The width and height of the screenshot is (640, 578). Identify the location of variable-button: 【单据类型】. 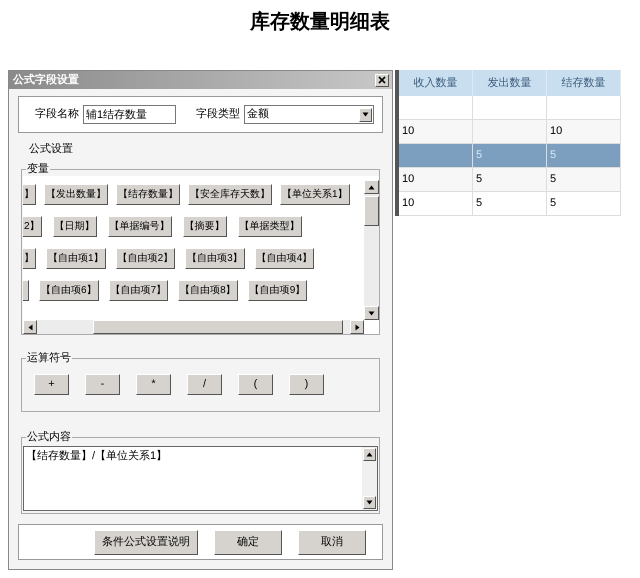
(270, 226).